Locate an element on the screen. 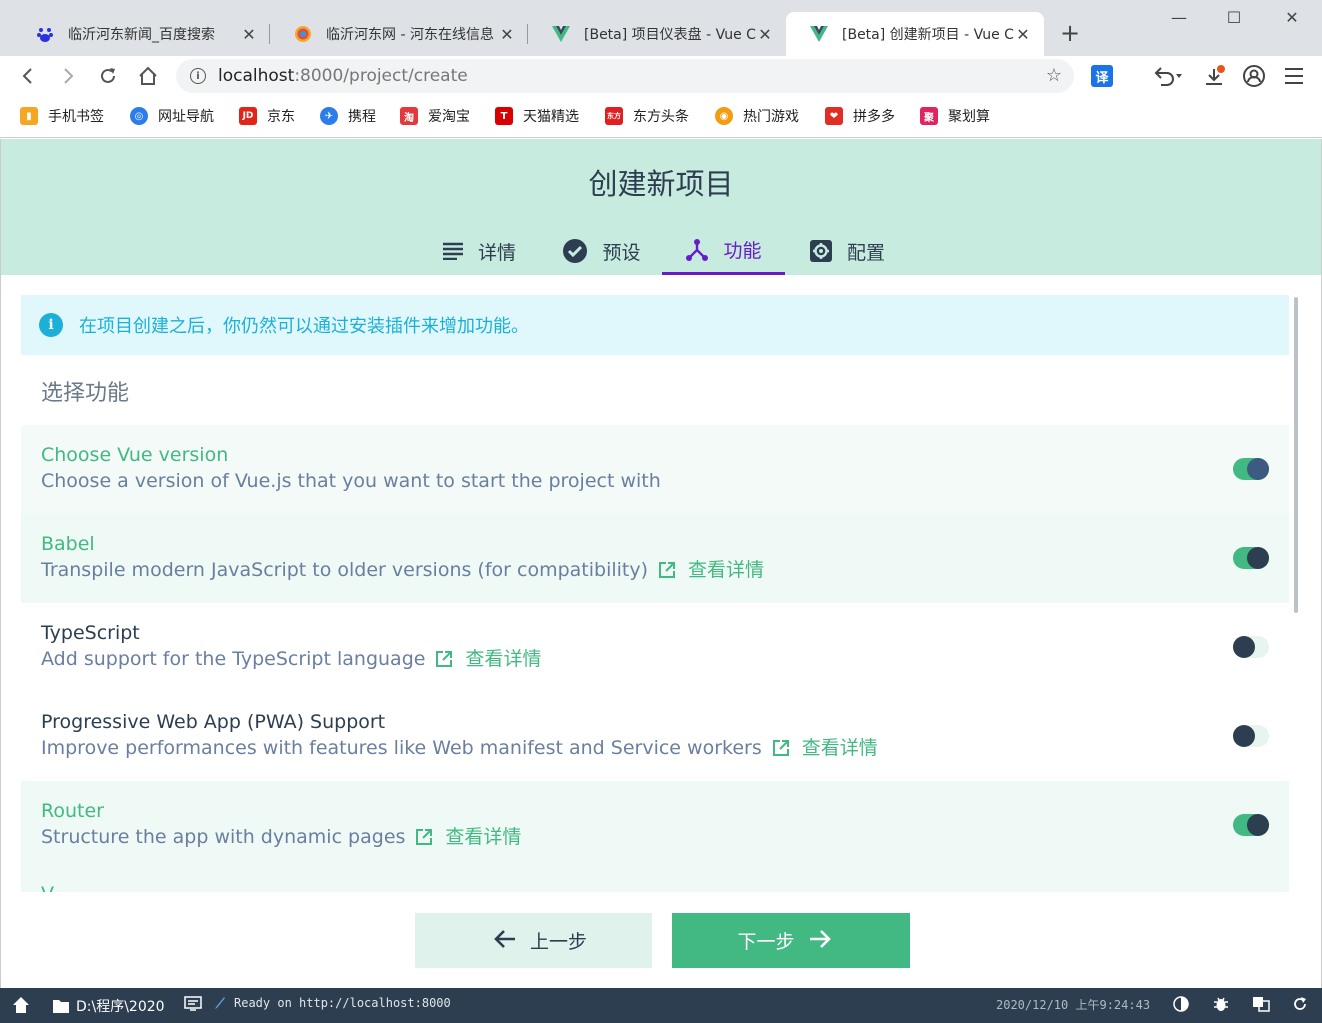 The width and height of the screenshot is (1322, 1023). bookmark-label: 携程 is located at coordinates (362, 117).